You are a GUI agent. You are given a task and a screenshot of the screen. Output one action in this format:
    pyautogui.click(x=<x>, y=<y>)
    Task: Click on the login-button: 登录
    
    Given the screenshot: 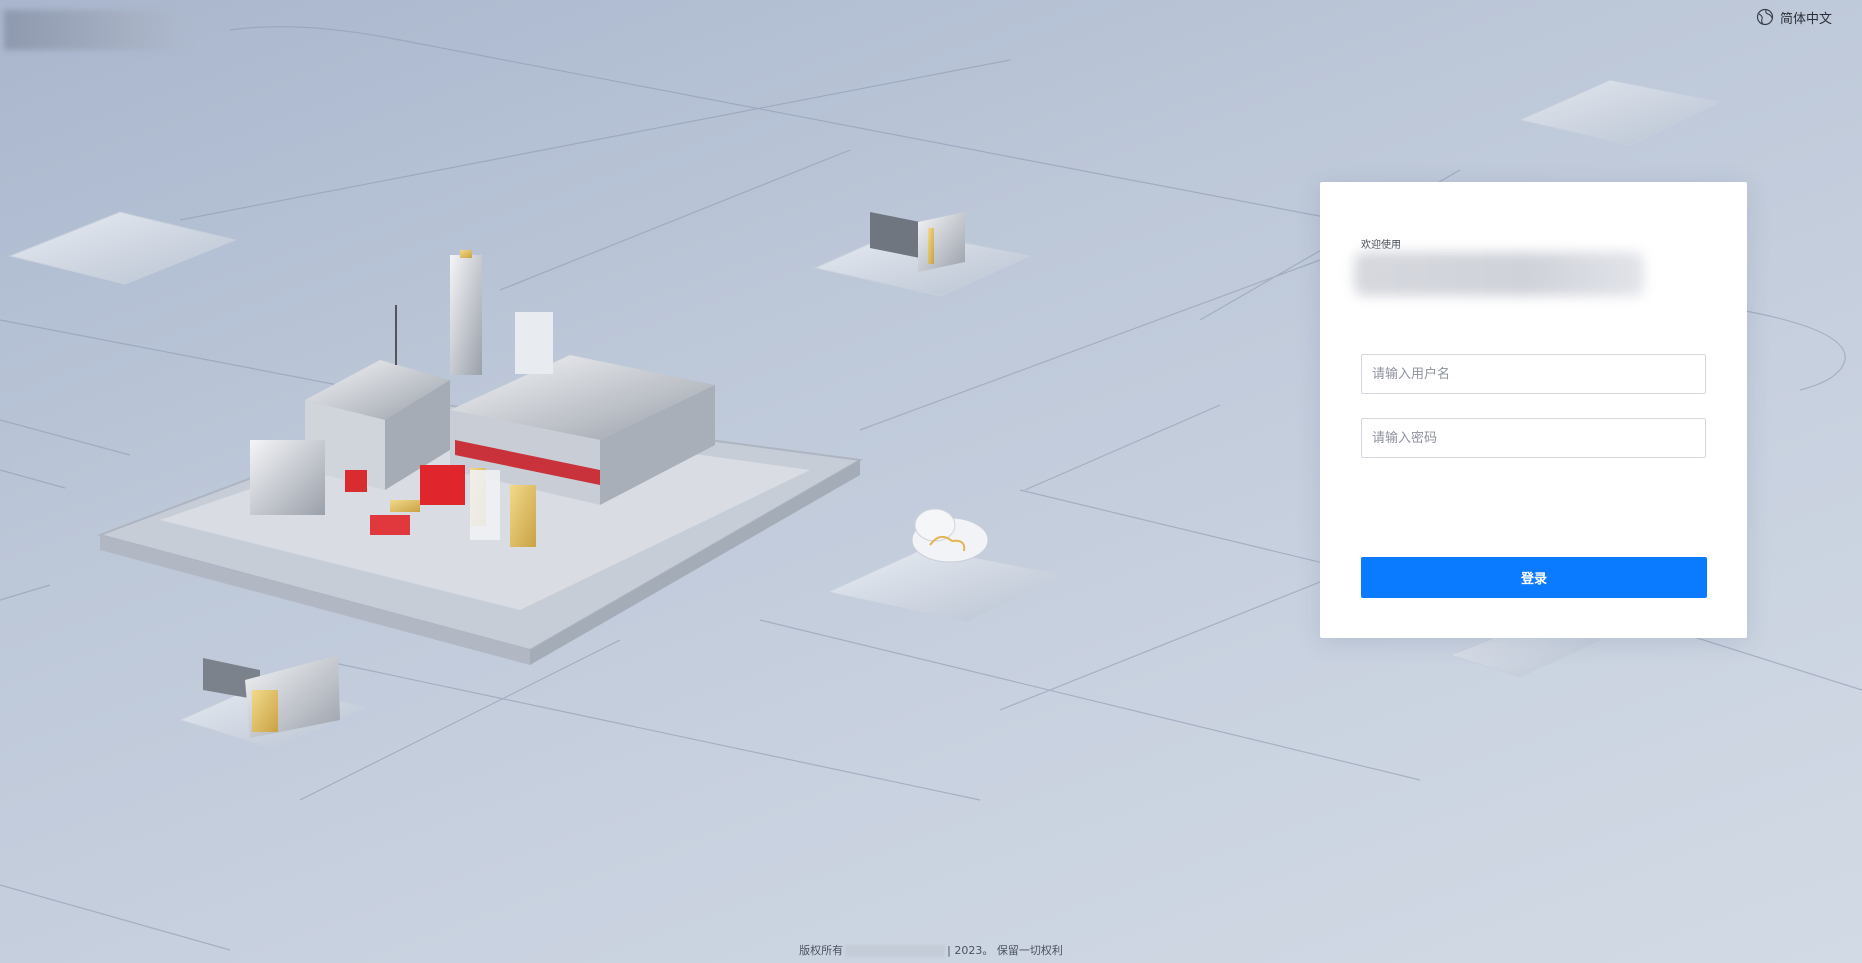 What is the action you would take?
    pyautogui.click(x=1534, y=577)
    